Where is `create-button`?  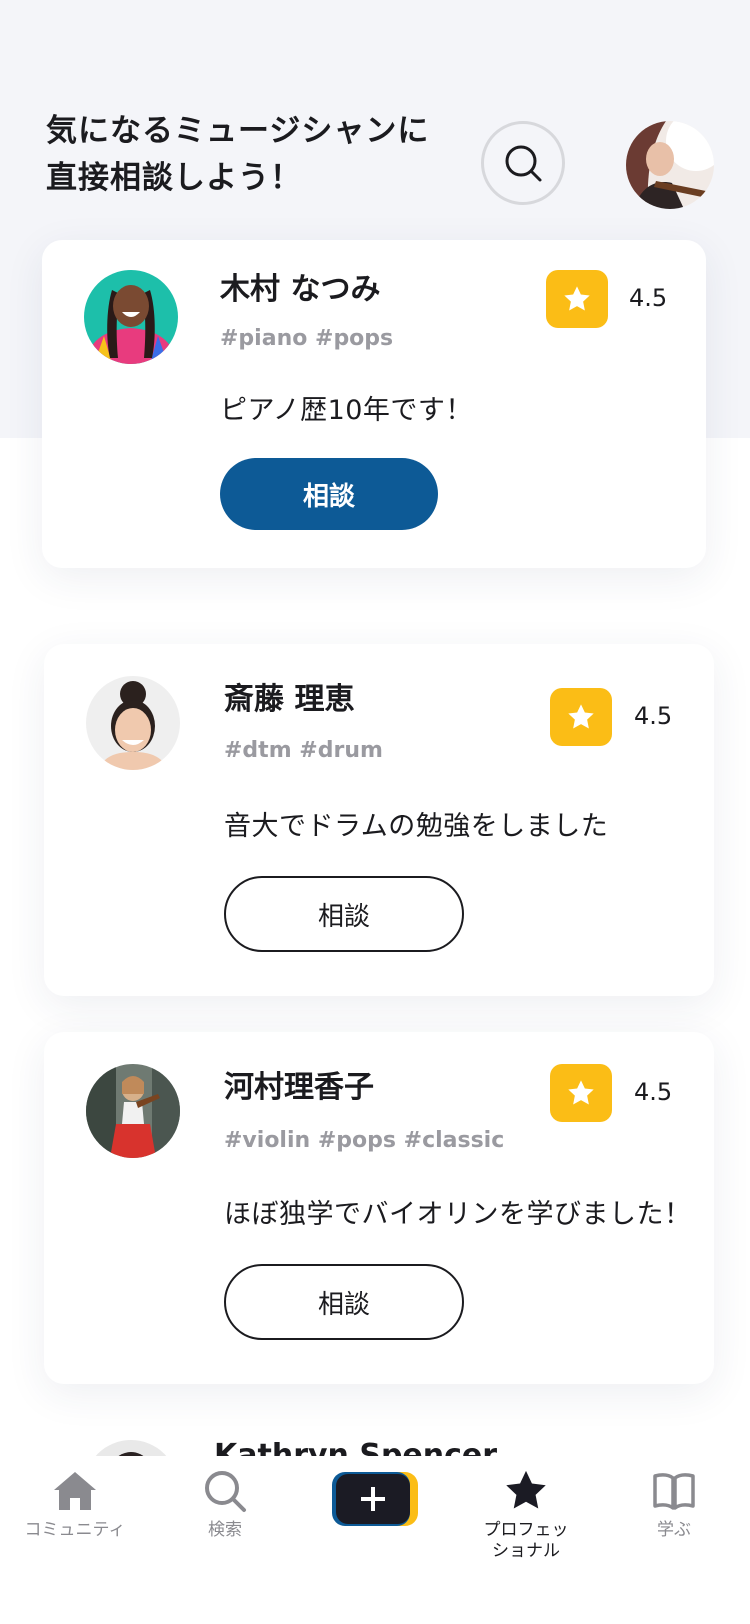 create-button is located at coordinates (375, 1499).